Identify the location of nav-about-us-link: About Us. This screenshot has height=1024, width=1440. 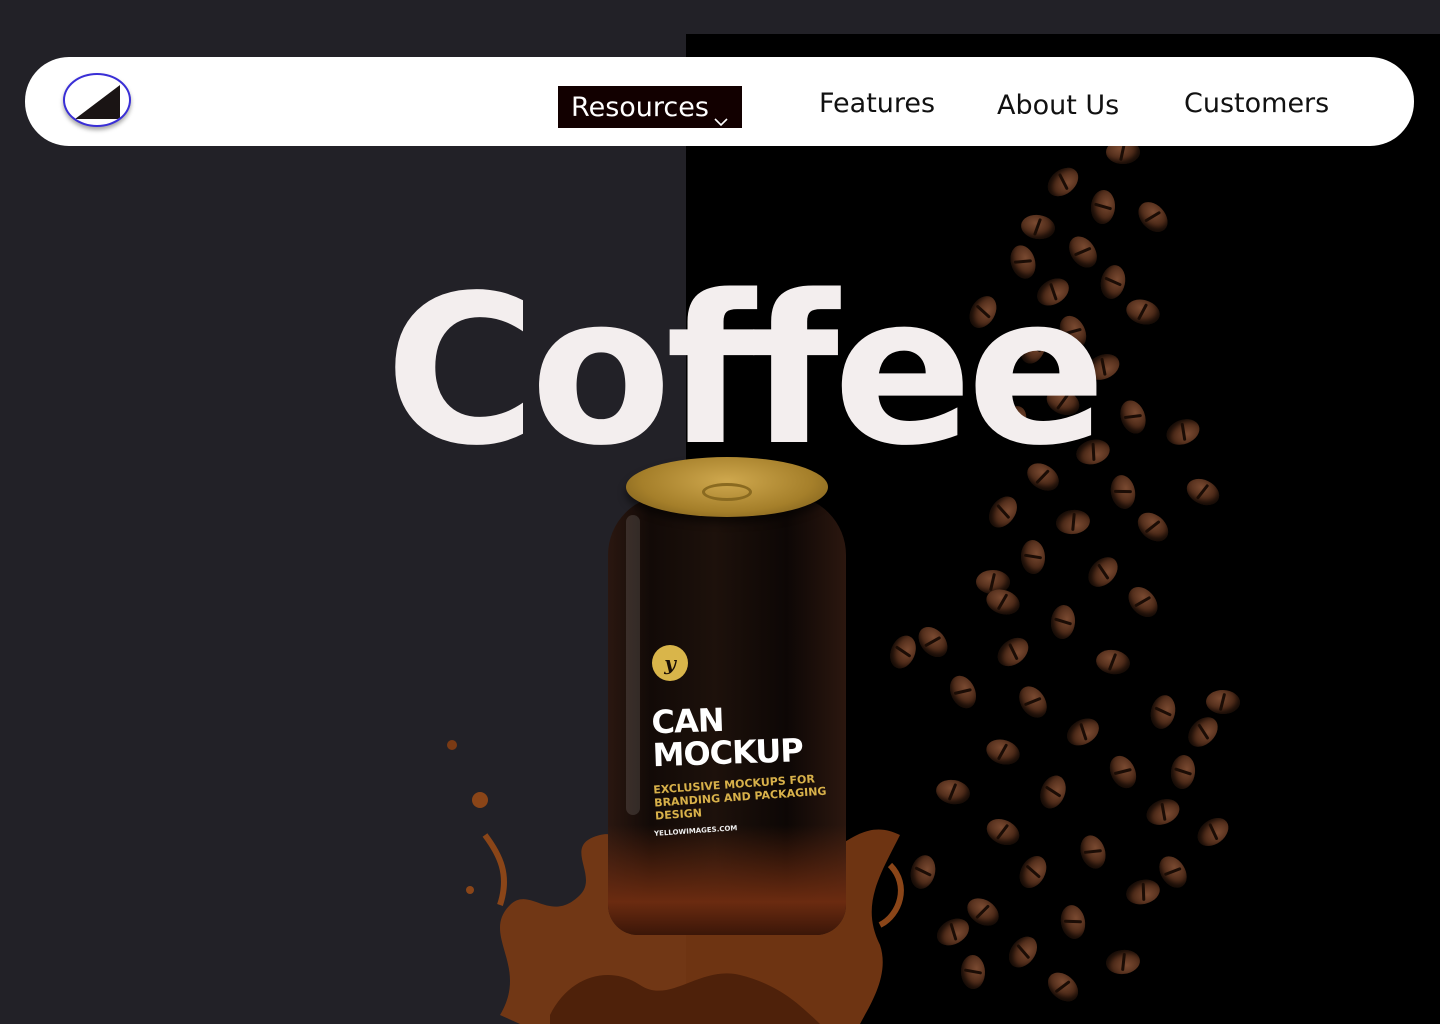
(1058, 105).